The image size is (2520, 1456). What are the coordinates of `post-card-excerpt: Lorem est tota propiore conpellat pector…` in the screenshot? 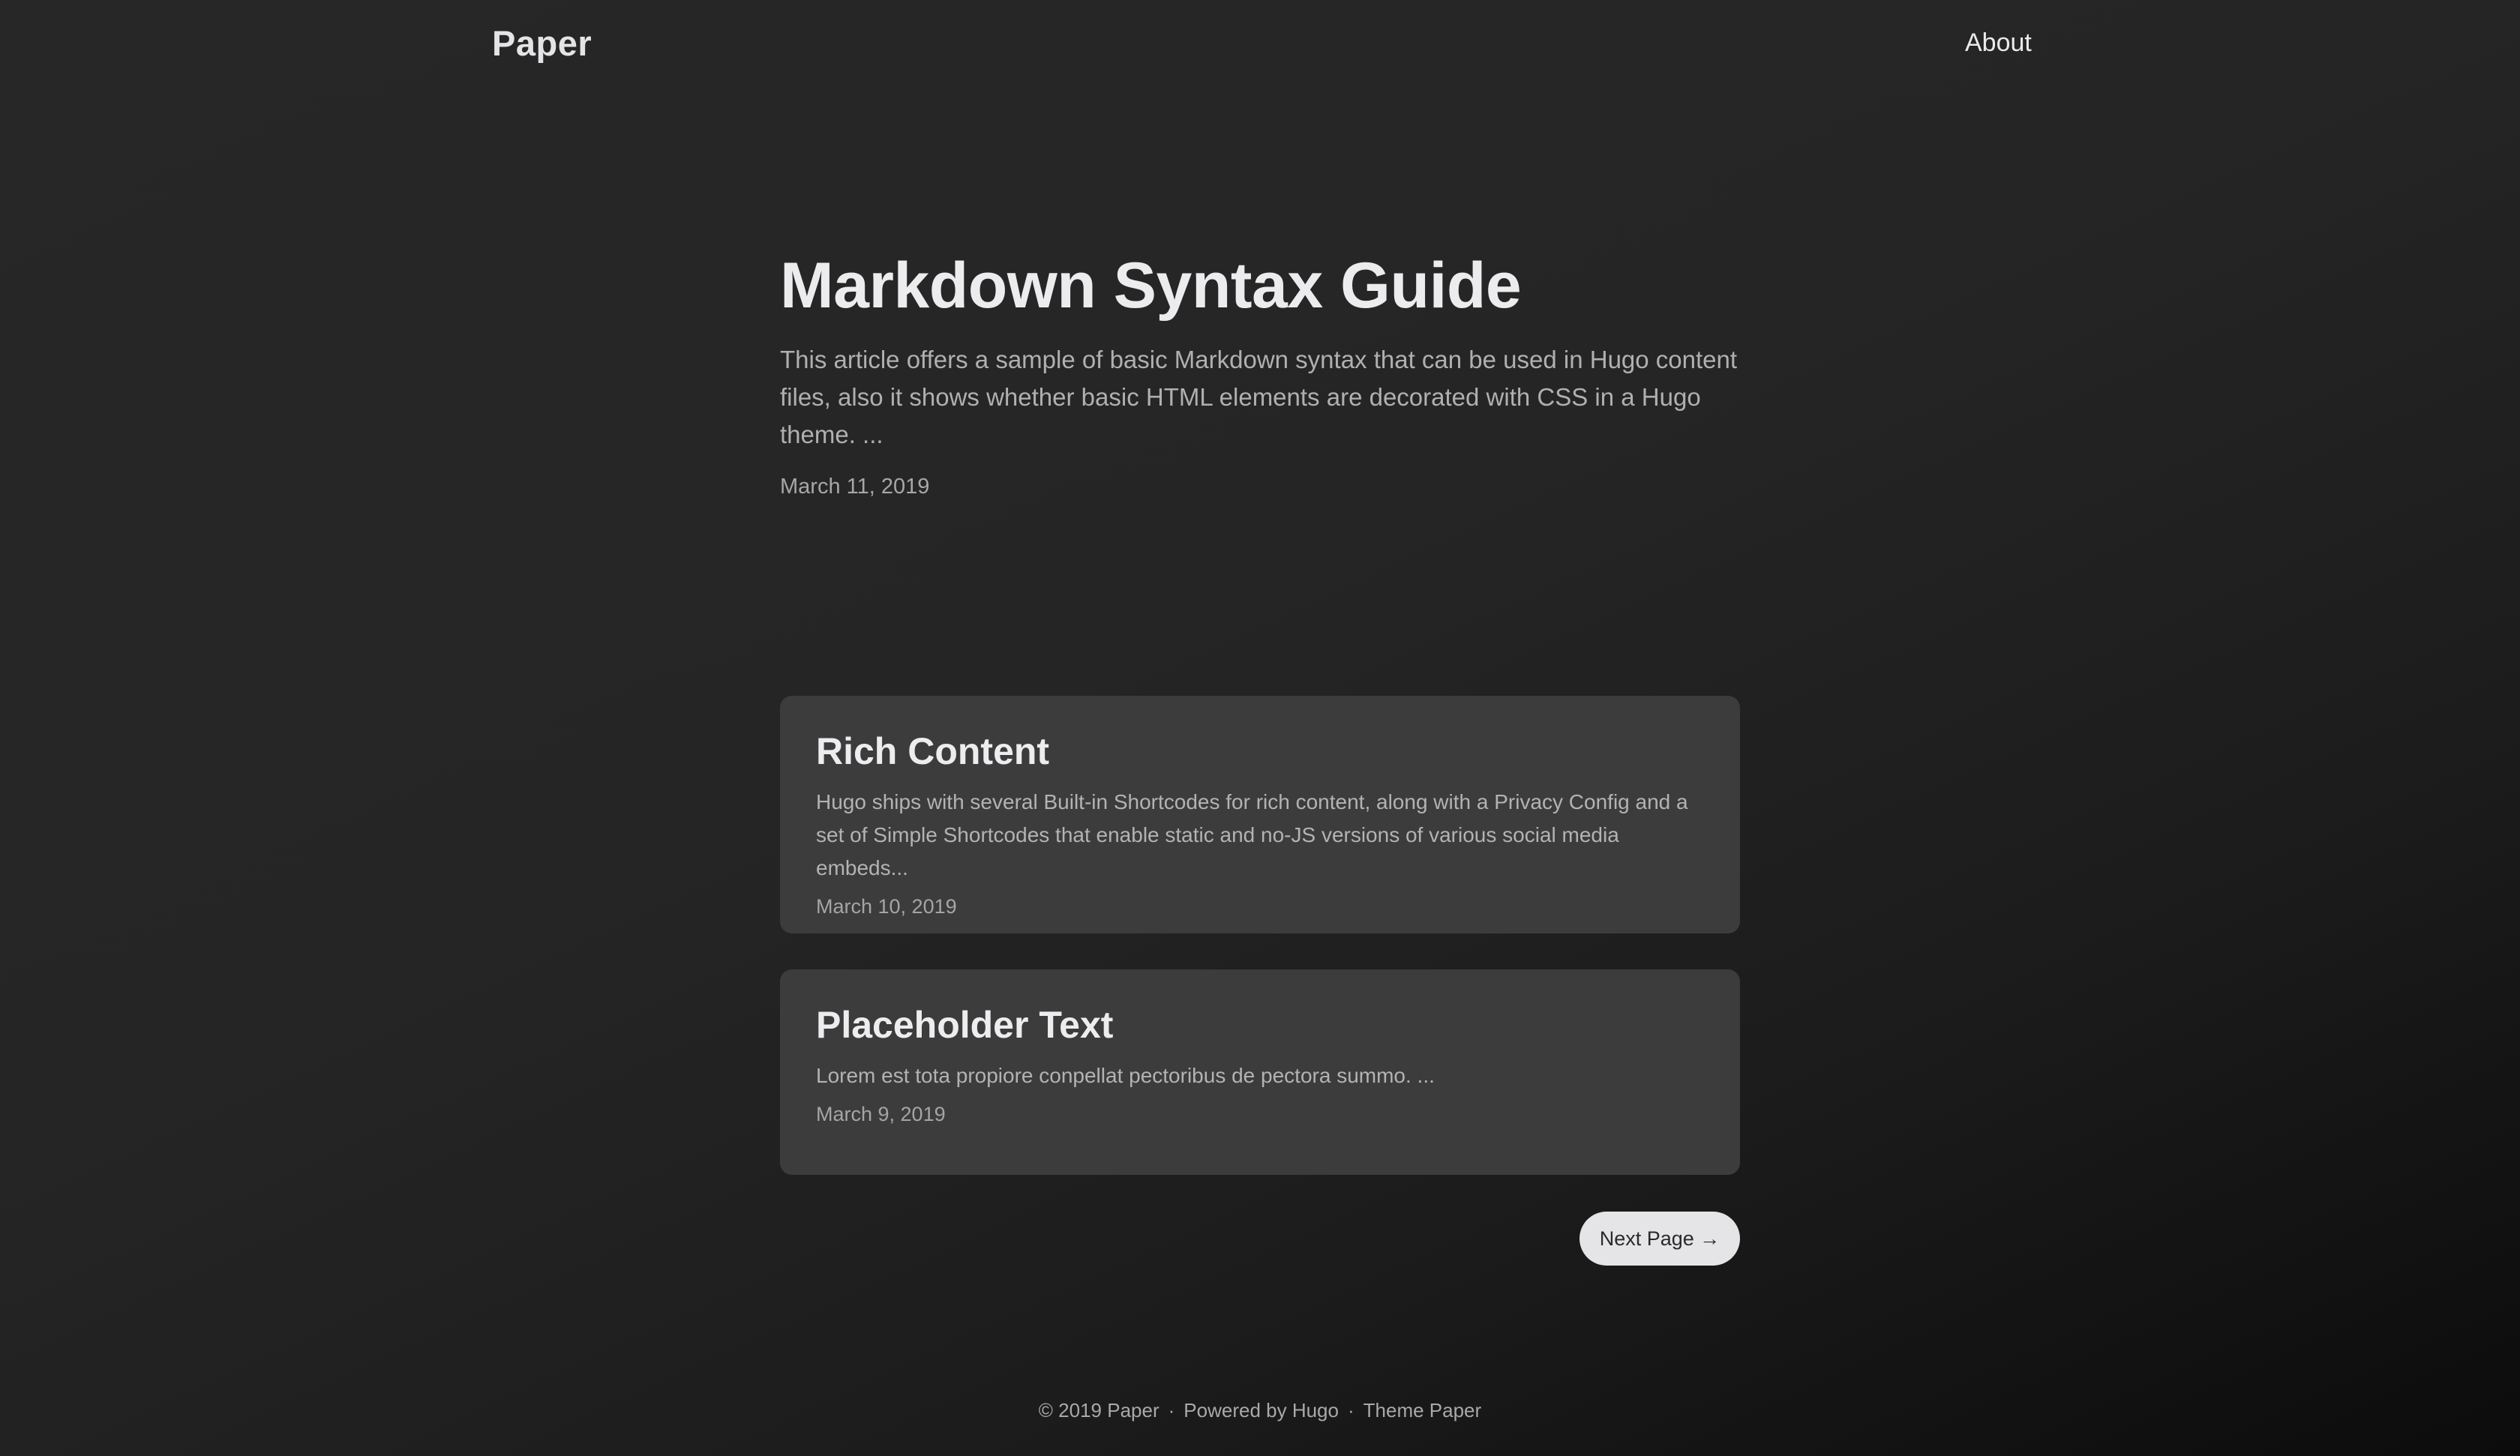 It's located at (1125, 1075).